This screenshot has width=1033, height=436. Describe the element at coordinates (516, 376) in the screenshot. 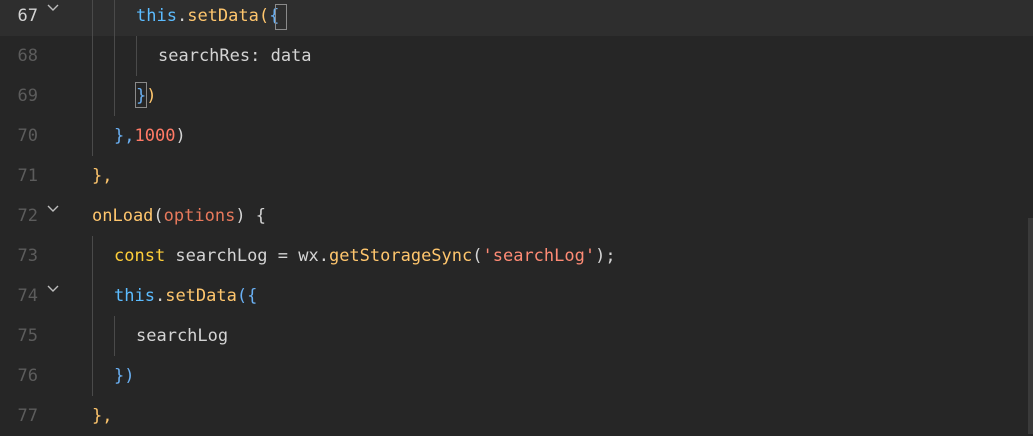

I see `code-line-76: 76 })` at that location.